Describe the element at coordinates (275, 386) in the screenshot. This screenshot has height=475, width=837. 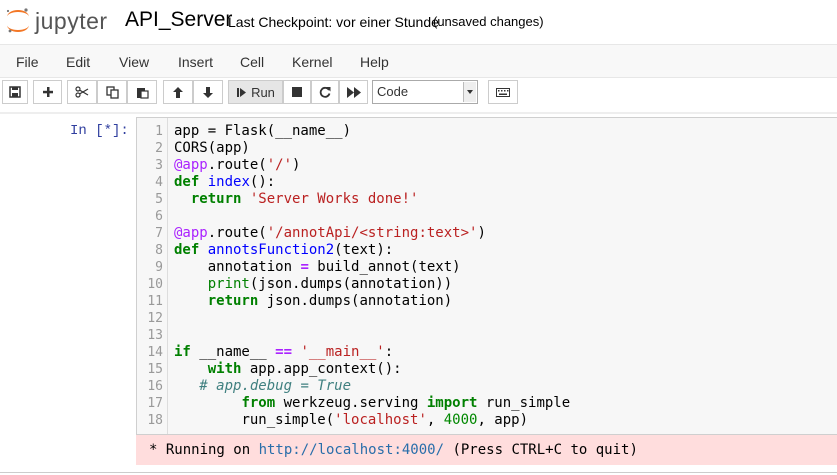
I see `code-line: # app.debug = True` at that location.